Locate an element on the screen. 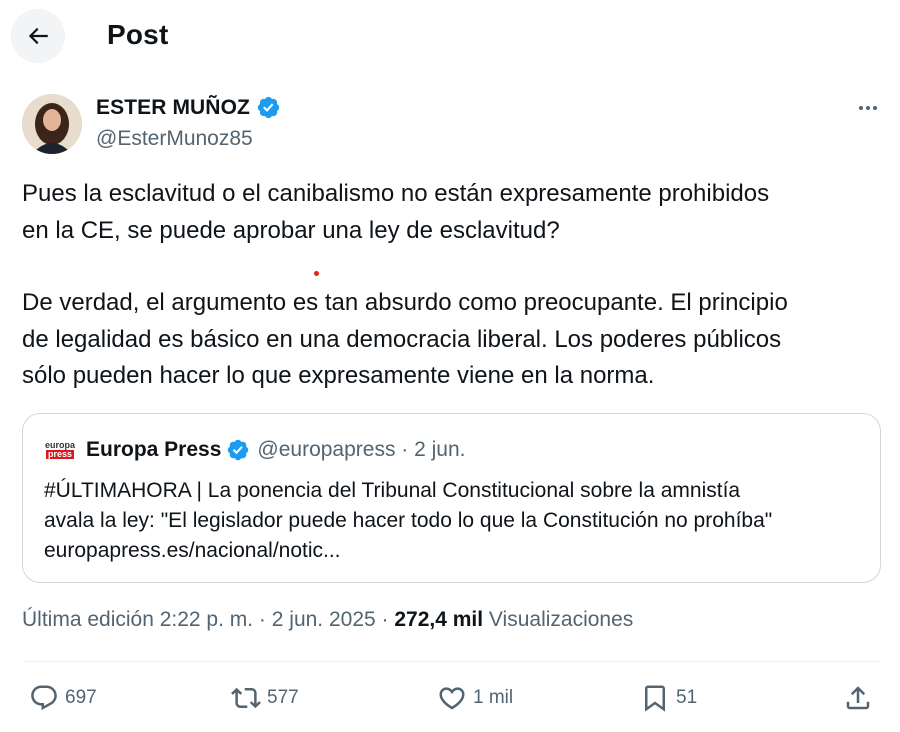  red-dot-marker is located at coordinates (316, 273).